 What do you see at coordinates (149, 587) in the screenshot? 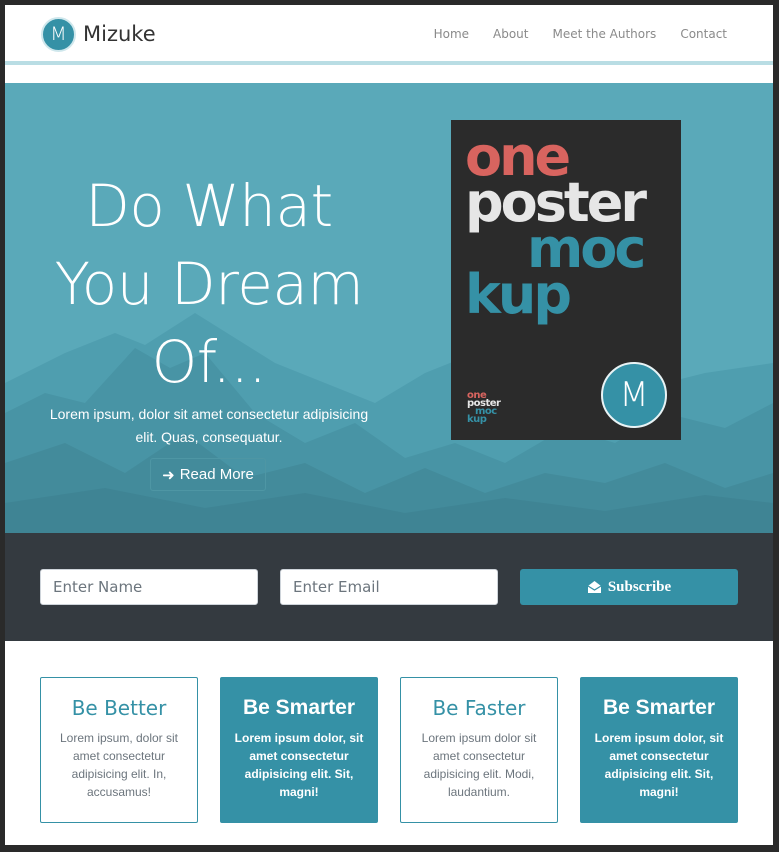
I see `name-input: Enter Name` at bounding box center [149, 587].